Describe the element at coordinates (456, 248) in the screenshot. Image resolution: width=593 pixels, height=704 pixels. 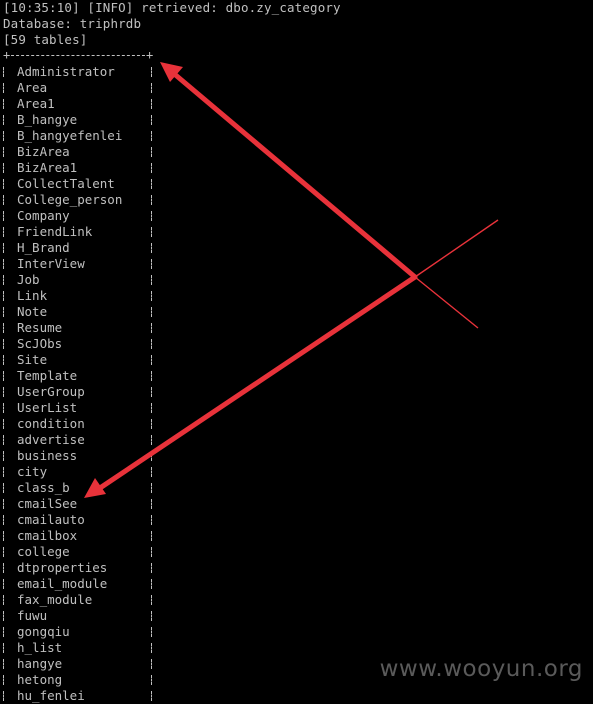
I see `thin-annotation-line-a` at that location.